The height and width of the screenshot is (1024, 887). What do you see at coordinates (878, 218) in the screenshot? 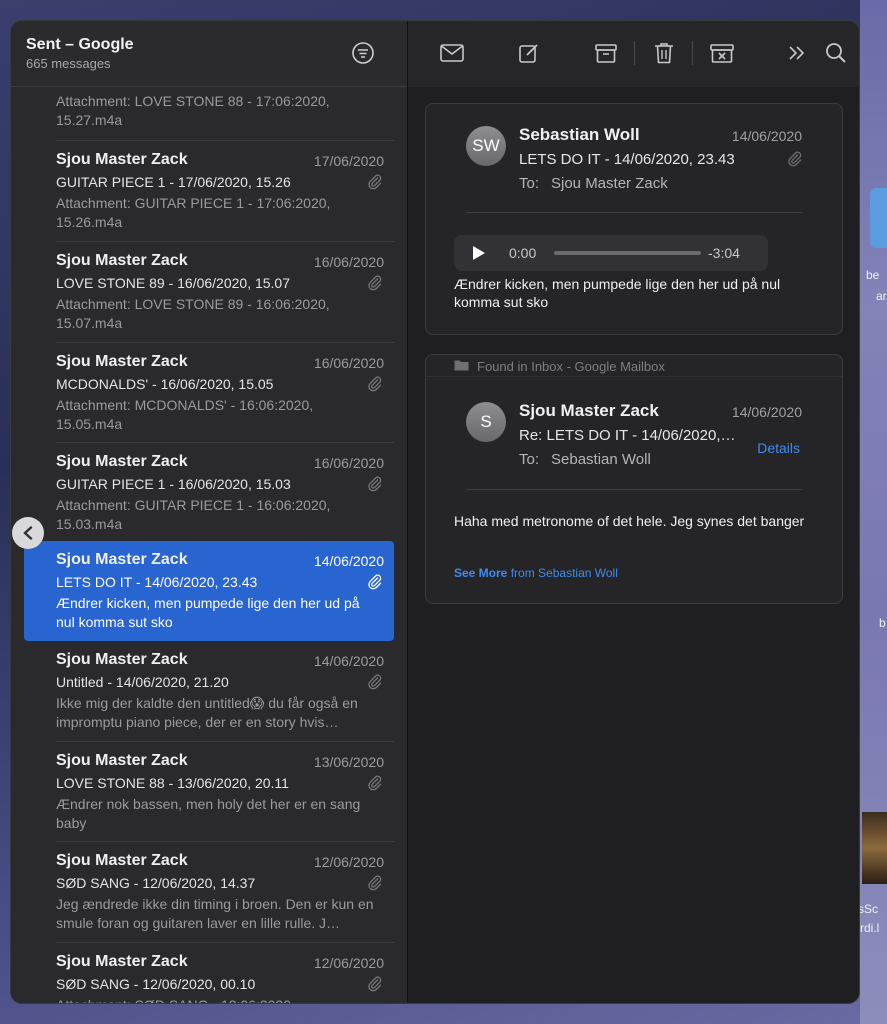
I see `desktop-folder-icon` at bounding box center [878, 218].